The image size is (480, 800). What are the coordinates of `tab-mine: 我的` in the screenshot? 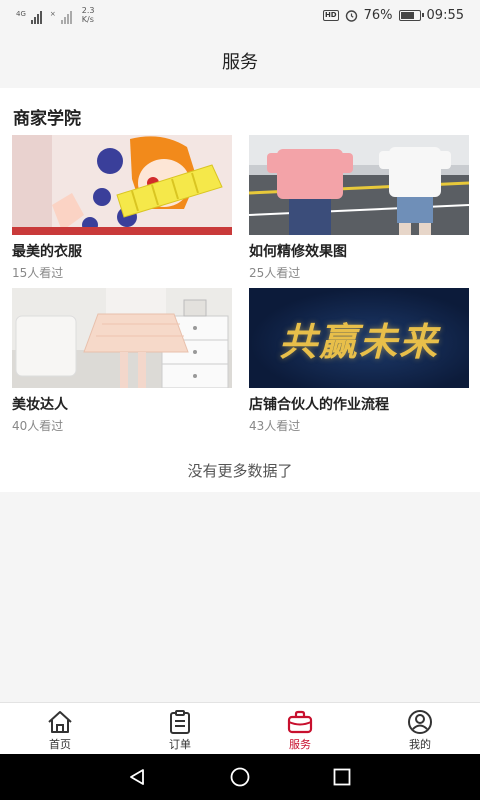 It's located at (420, 728).